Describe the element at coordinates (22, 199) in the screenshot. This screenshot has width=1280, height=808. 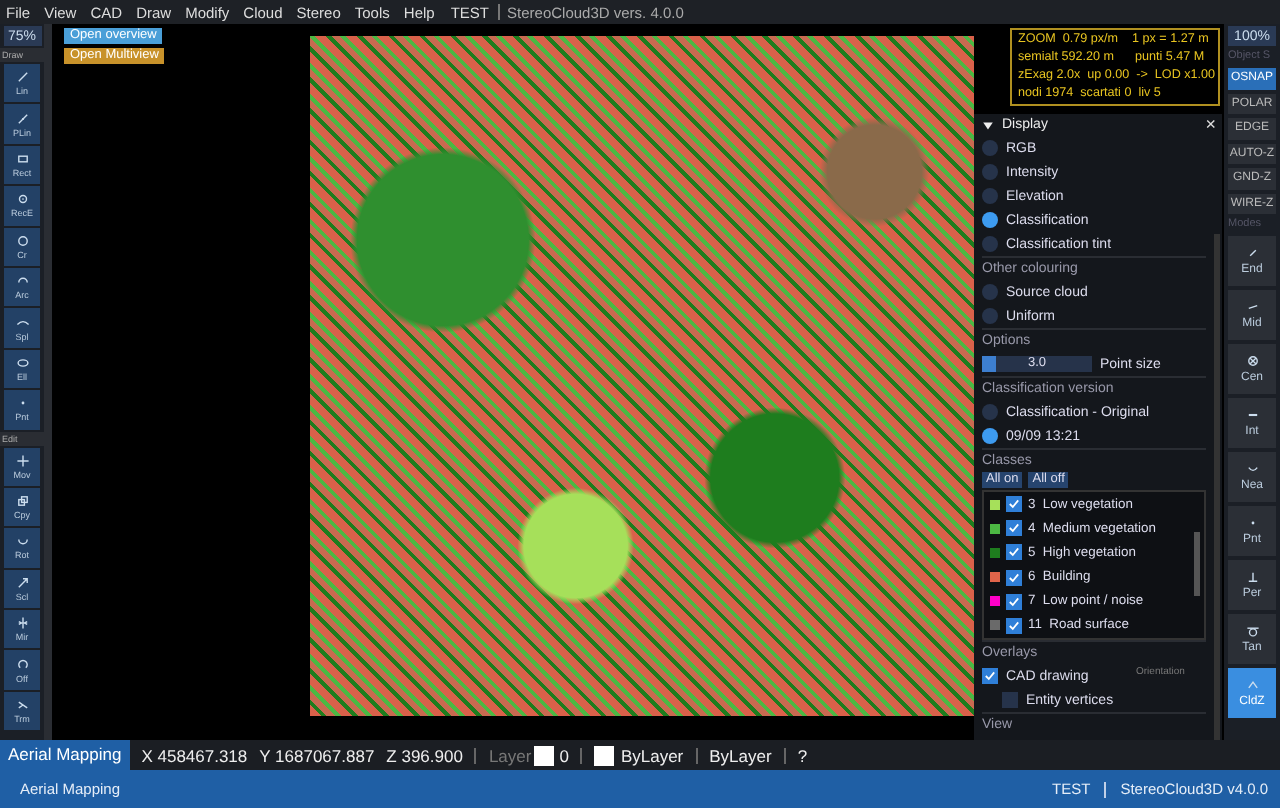
I see `circle-dot-icon` at that location.